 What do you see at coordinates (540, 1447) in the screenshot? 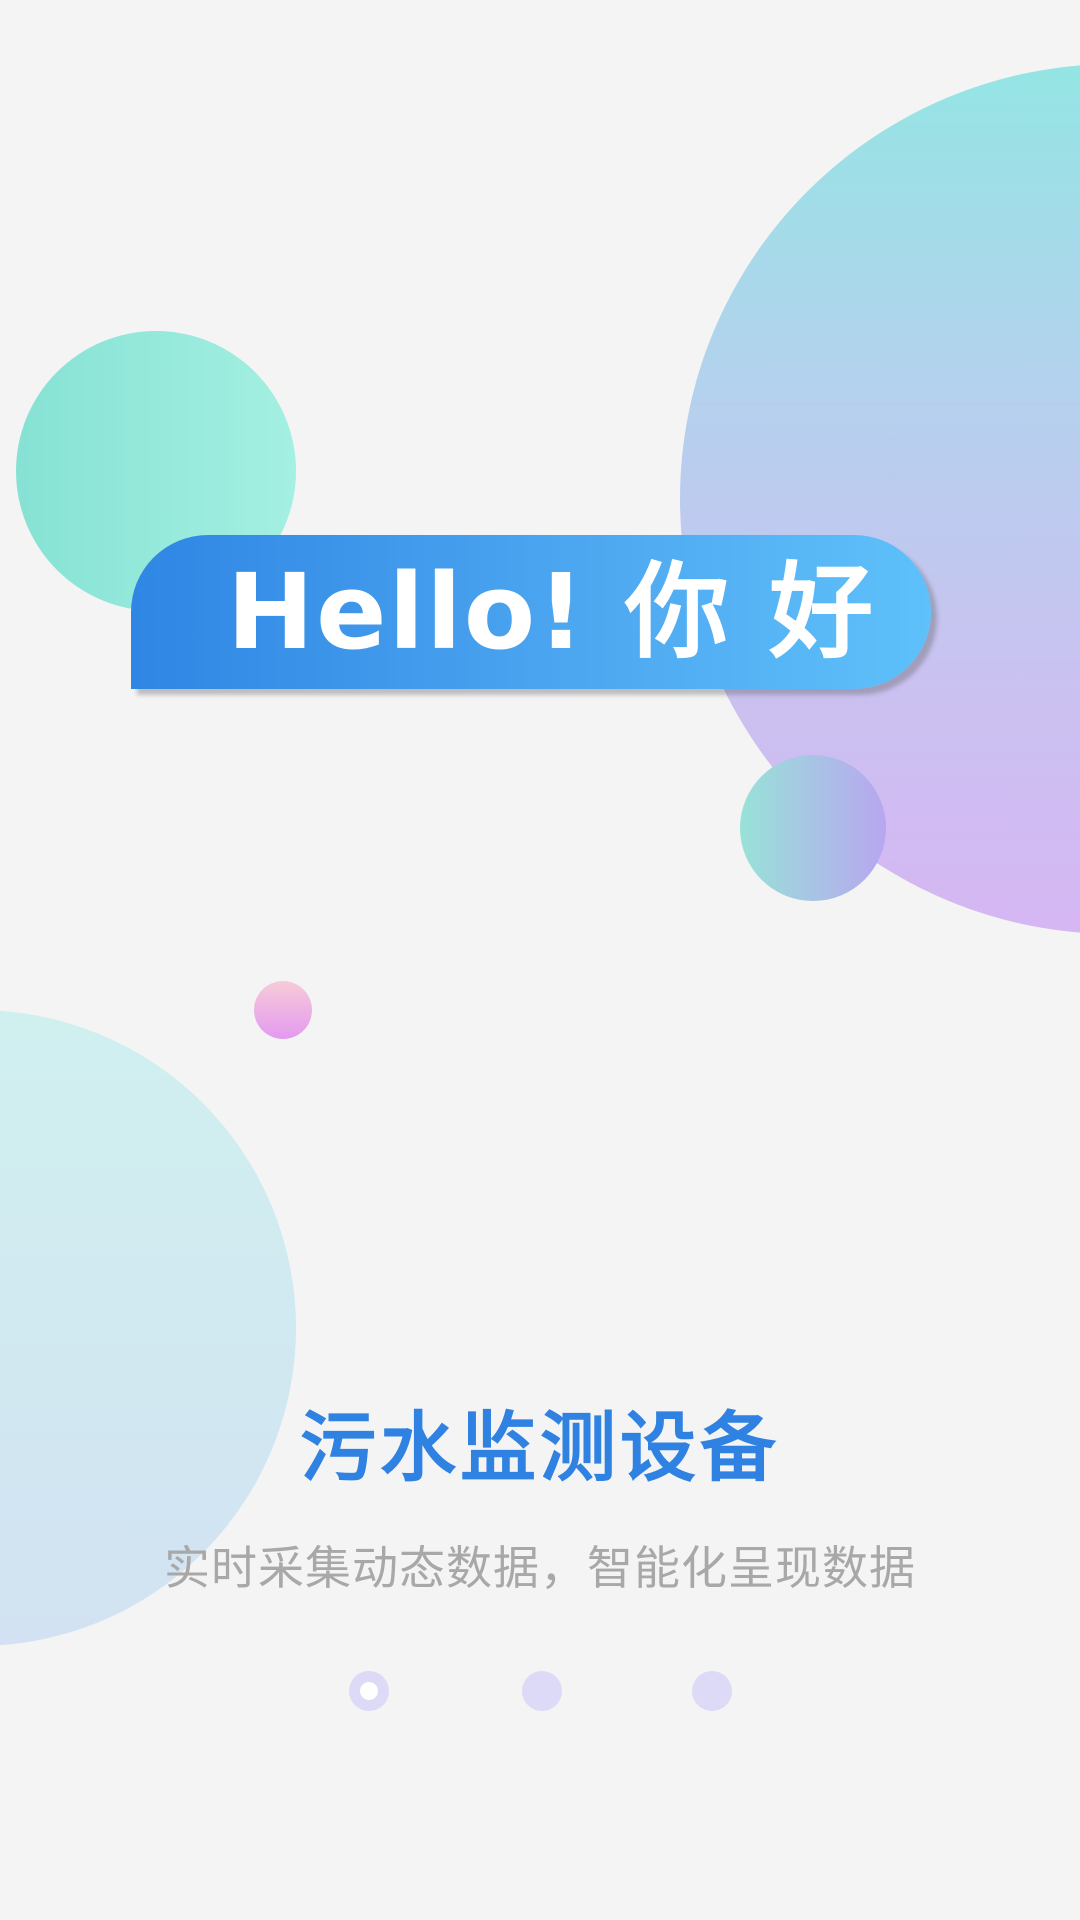
I see `page-title: 污水监测设备` at bounding box center [540, 1447].